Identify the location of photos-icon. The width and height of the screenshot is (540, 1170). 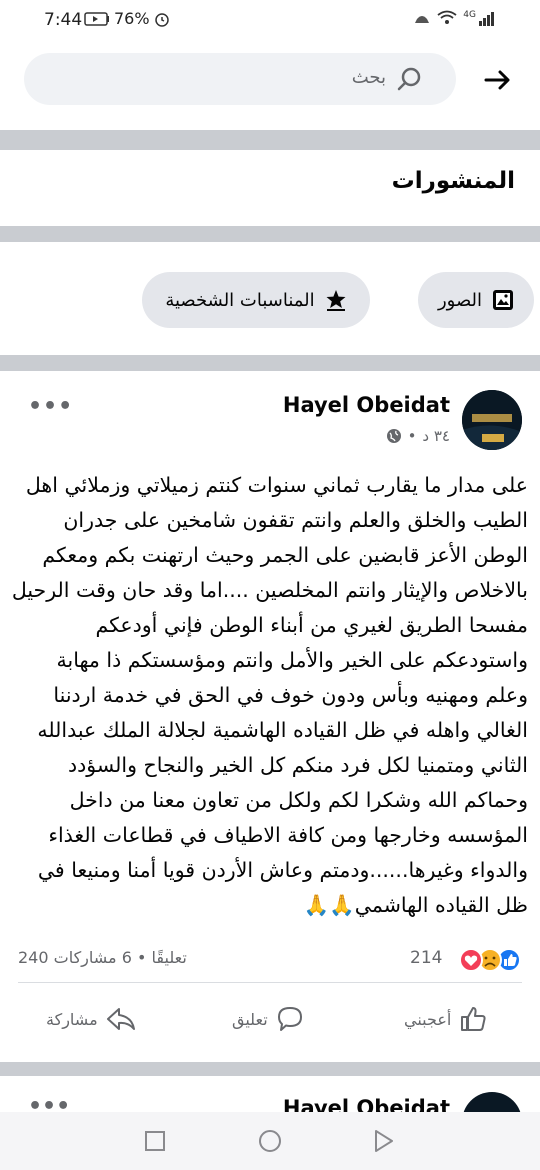
(503, 300).